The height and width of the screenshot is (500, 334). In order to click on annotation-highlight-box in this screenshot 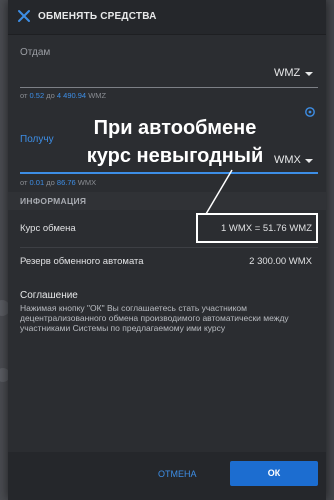, I will do `click(257, 228)`.